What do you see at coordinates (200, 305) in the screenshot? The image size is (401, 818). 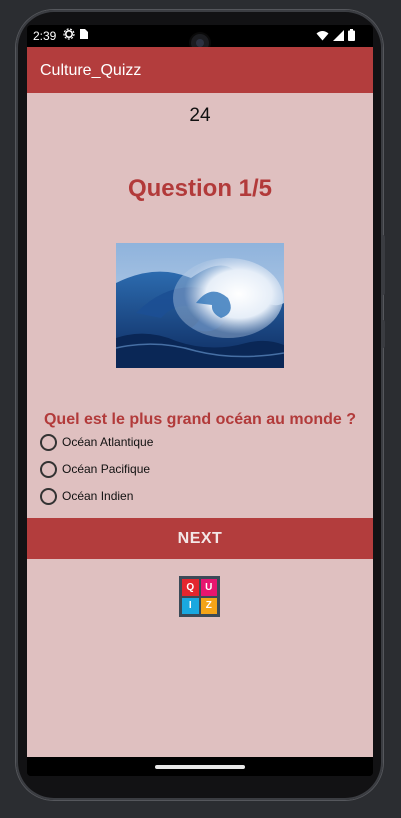 I see `ocean-wave-image` at bounding box center [200, 305].